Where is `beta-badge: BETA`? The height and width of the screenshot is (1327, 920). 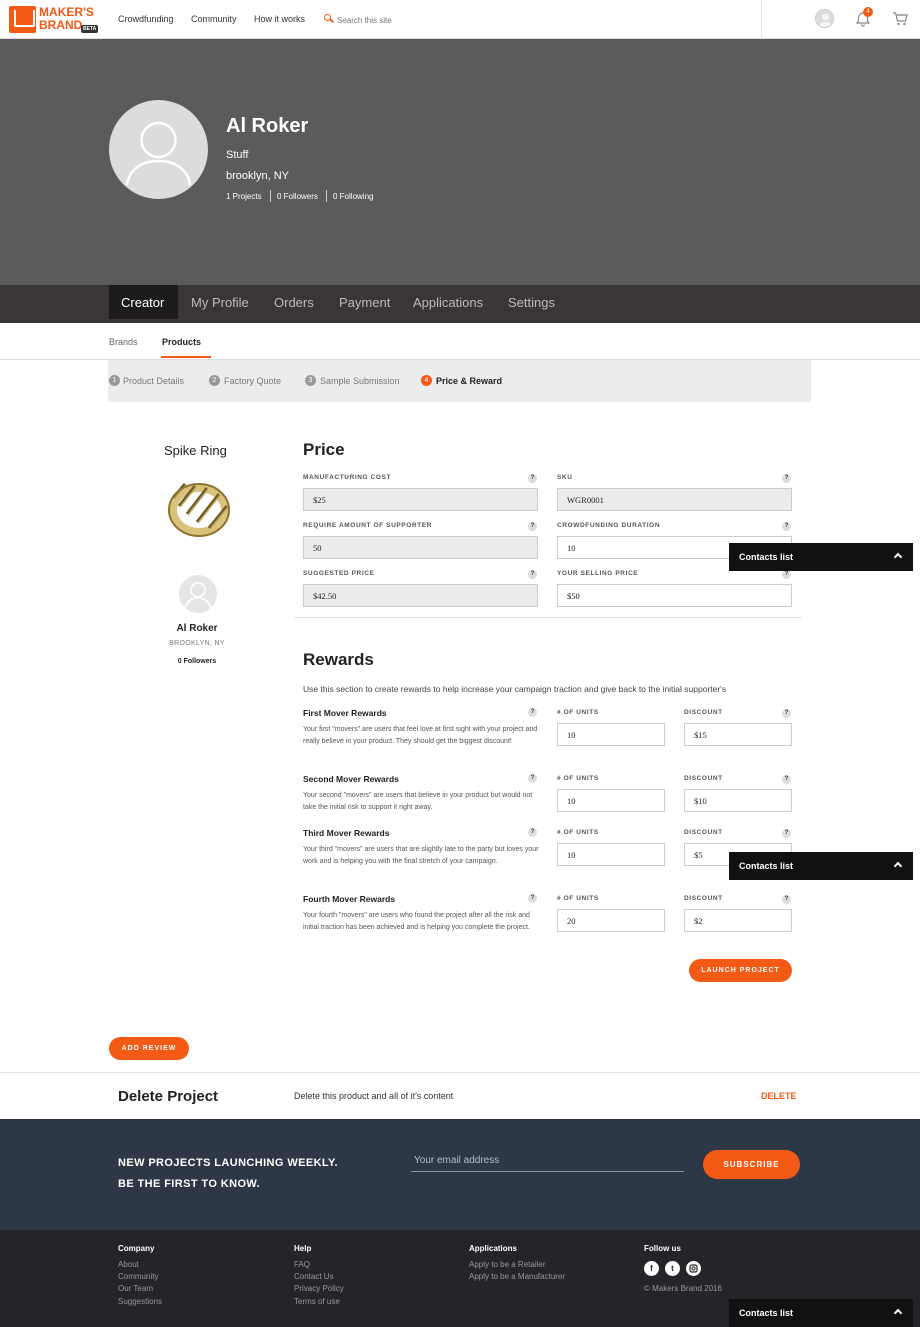
beta-badge: BETA is located at coordinates (90, 29).